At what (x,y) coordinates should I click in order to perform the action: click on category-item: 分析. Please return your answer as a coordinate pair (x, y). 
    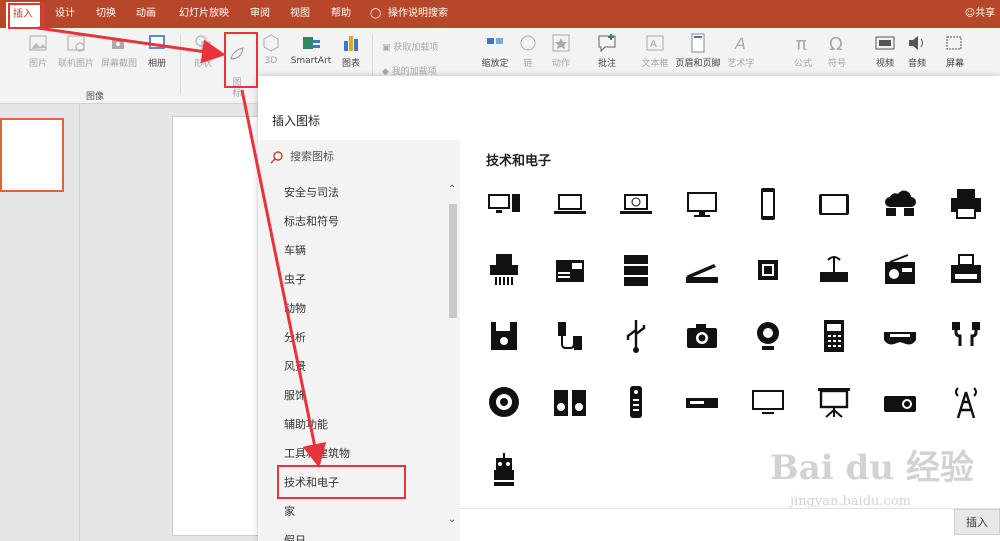
    Looking at the image, I should click on (295, 337).